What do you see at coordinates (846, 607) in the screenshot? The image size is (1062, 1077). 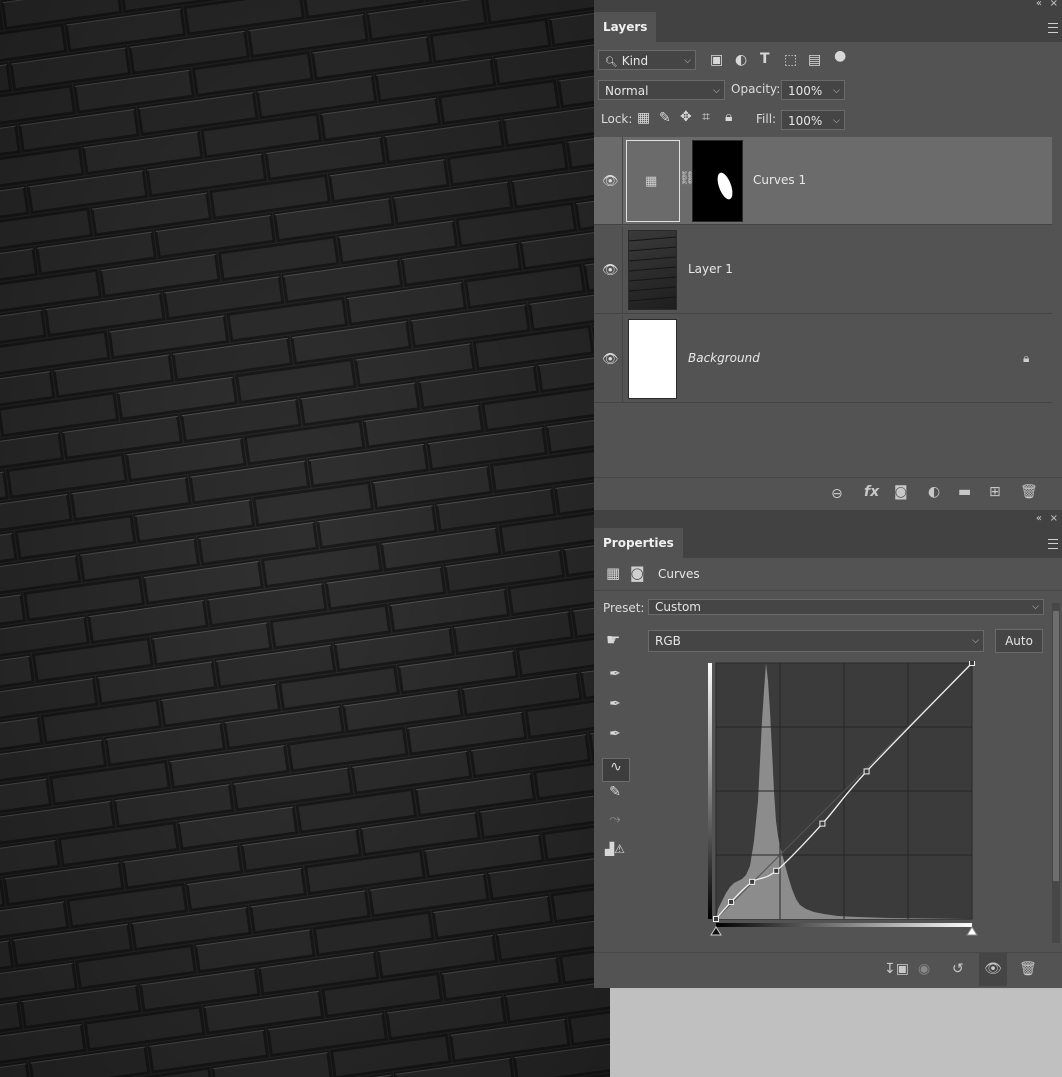 I see `preset-dropdown: Custom ⌵` at bounding box center [846, 607].